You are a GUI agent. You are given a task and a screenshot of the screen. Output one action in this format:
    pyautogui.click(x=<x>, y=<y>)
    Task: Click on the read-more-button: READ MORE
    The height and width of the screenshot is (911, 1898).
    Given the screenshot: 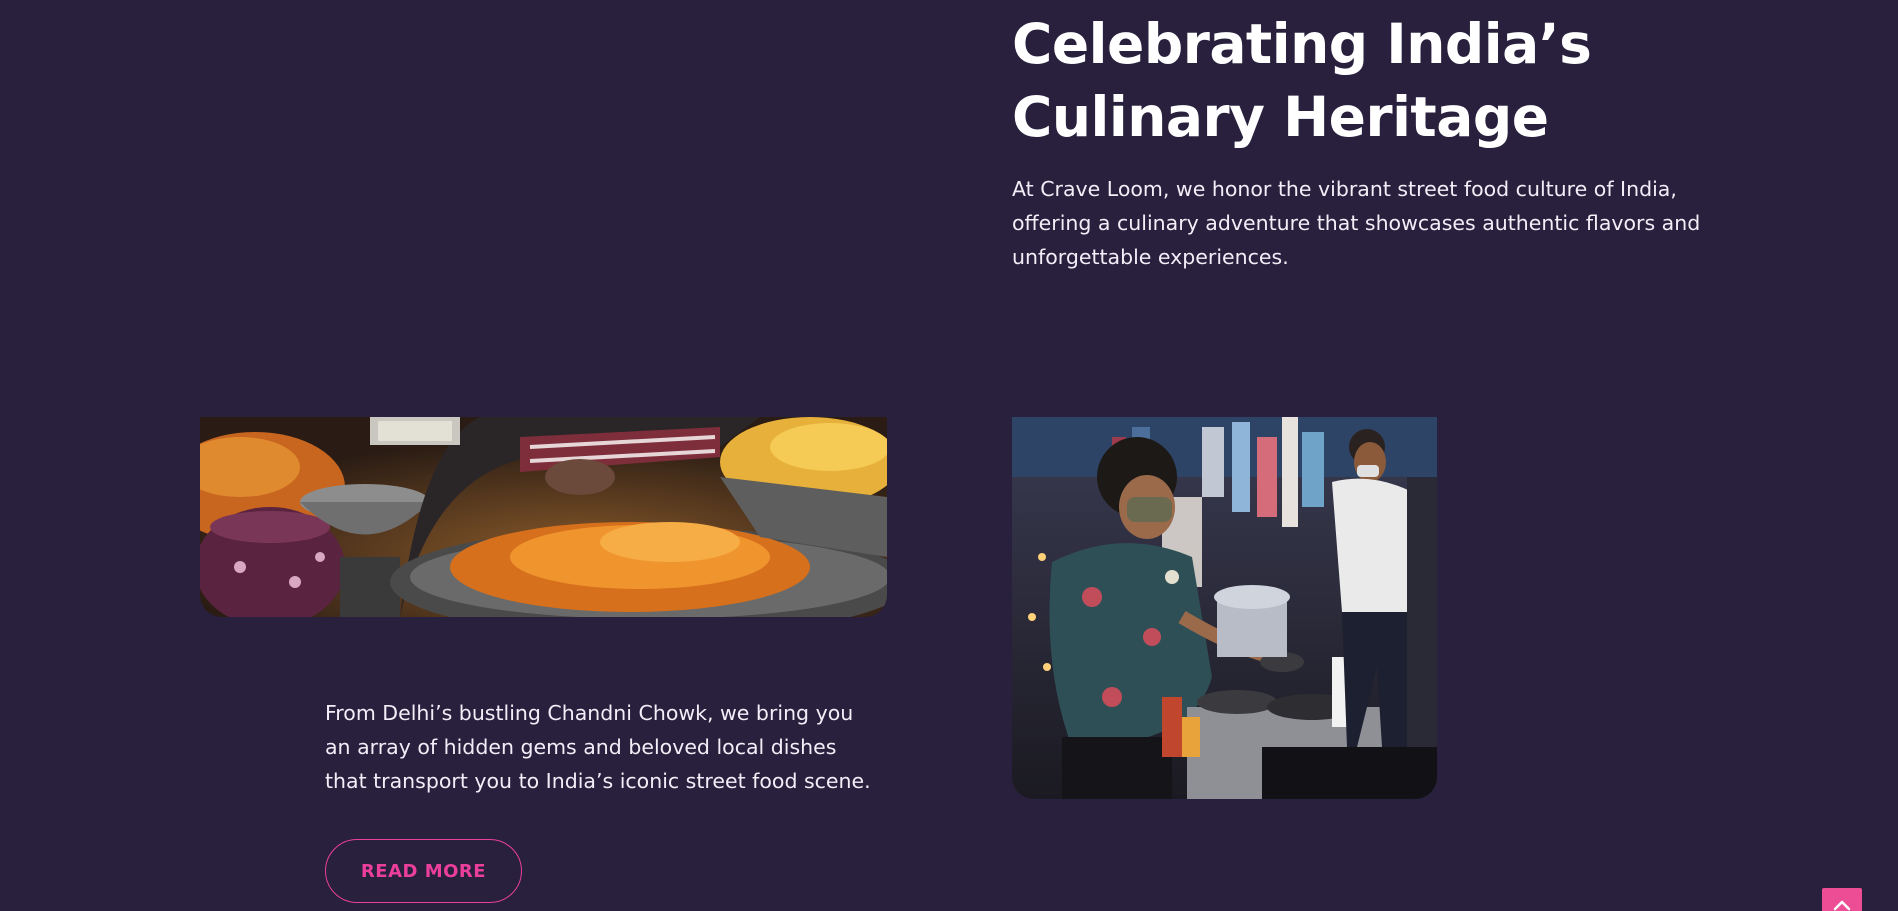 What is the action you would take?
    pyautogui.click(x=423, y=871)
    